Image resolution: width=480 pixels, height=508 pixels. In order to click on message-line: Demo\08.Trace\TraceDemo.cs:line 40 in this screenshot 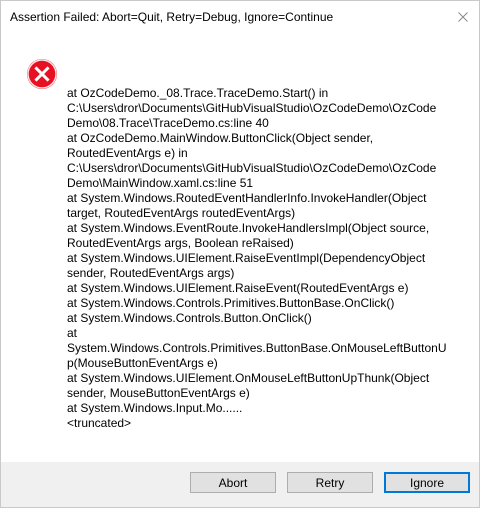, I will do `click(168, 123)`.